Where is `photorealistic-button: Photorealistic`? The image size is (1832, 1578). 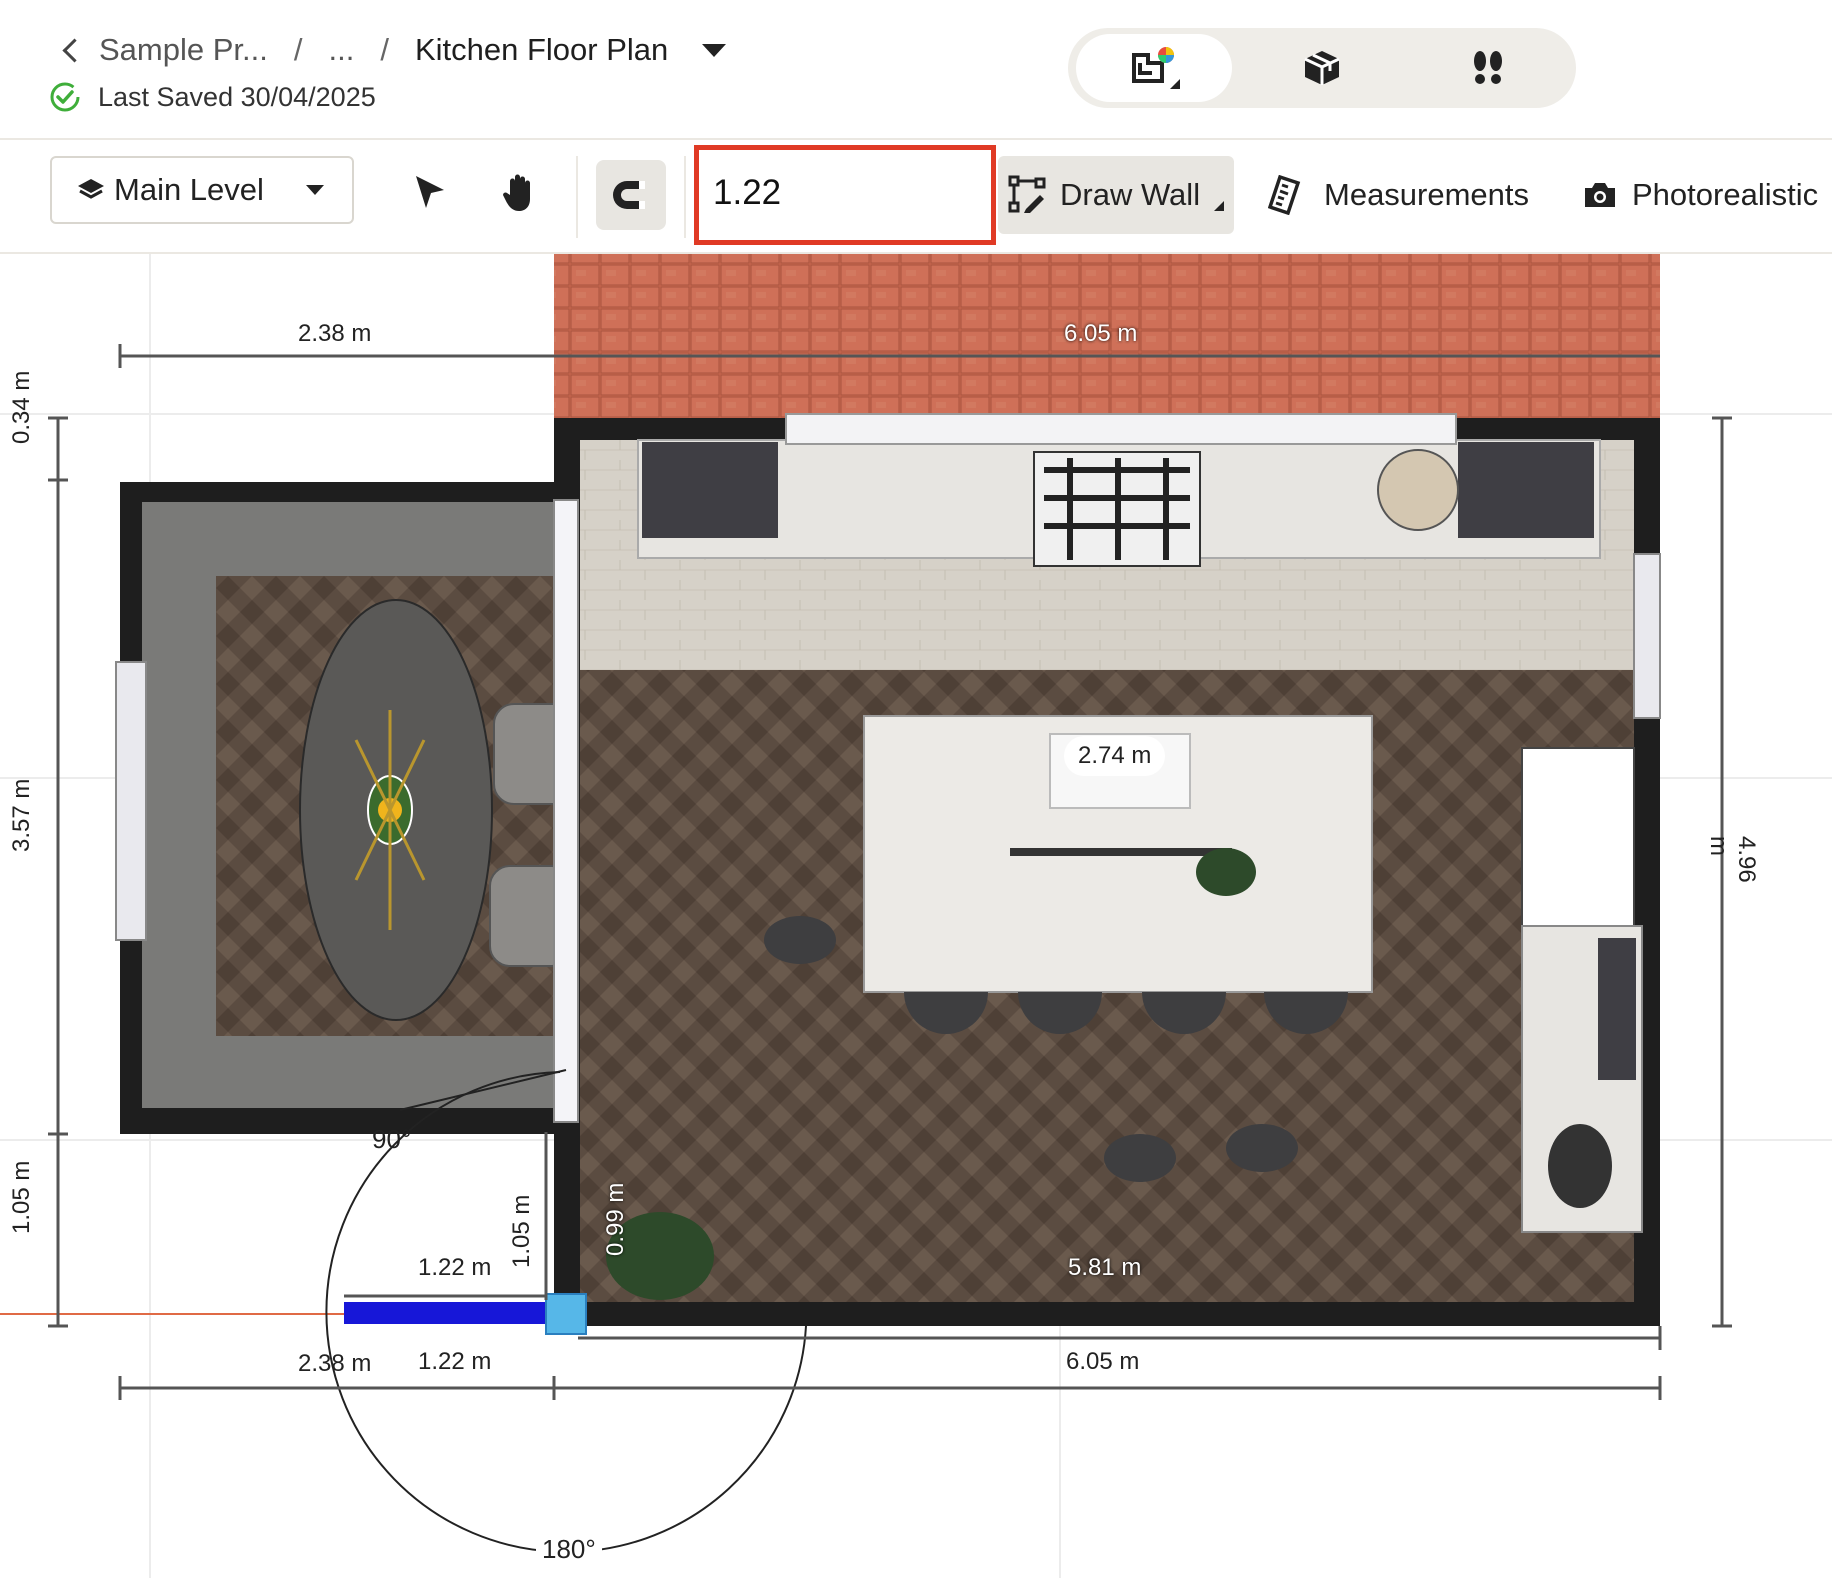
photorealistic-button: Photorealistic is located at coordinates (1700, 195).